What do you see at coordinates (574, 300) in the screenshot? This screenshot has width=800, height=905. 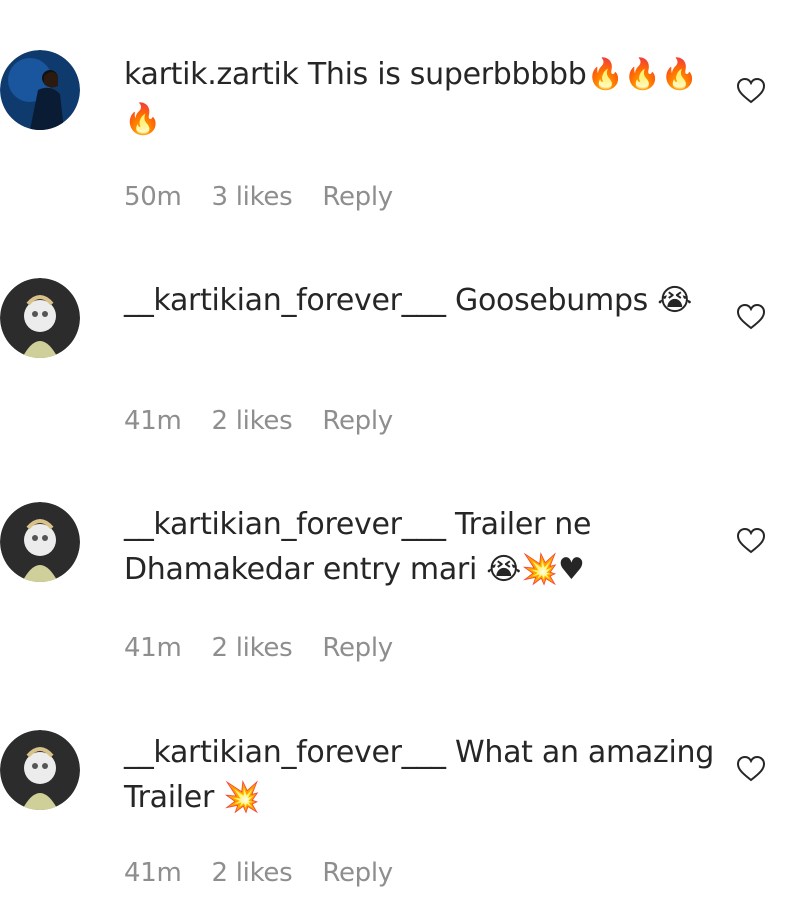 I see `comment-text: Goosebumps 😭` at bounding box center [574, 300].